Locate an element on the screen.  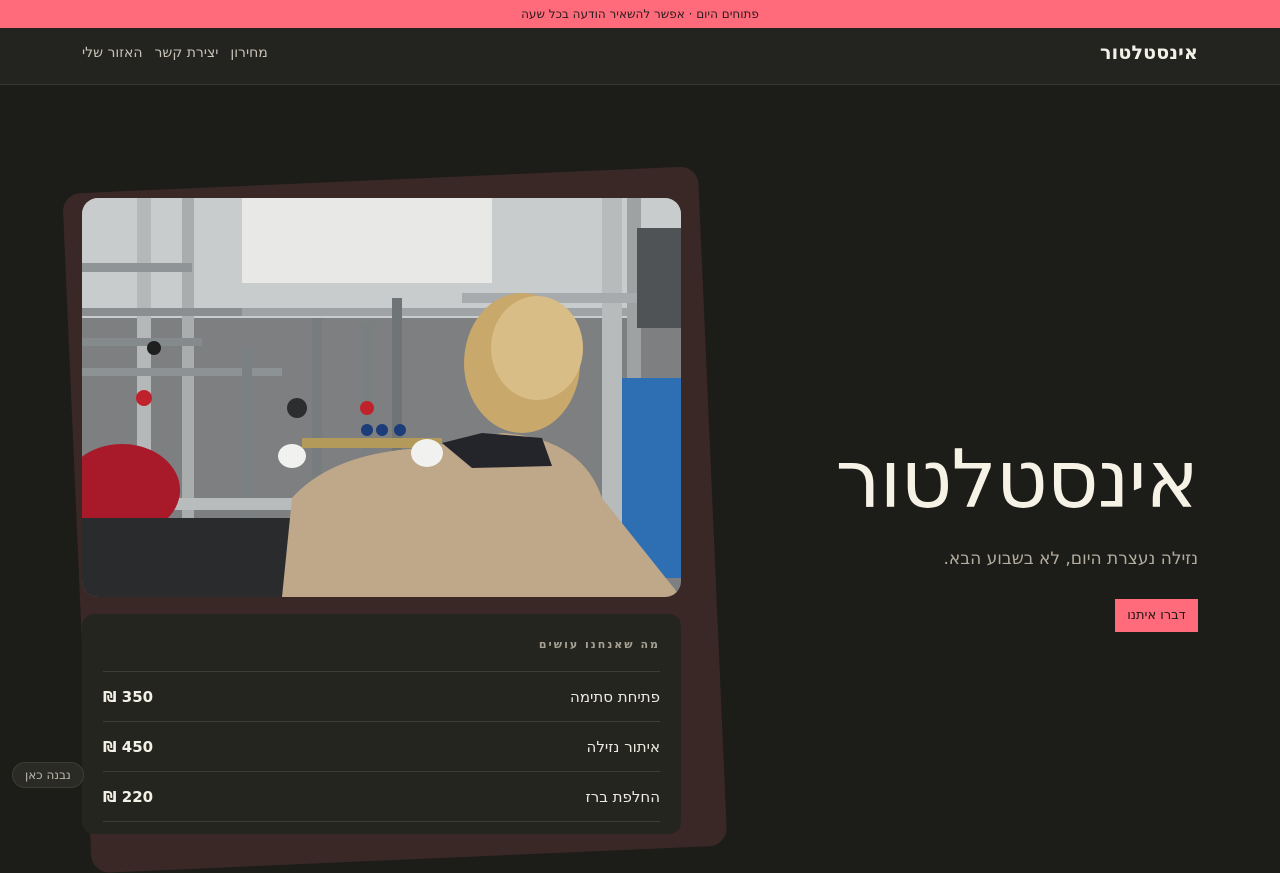
built-here-badge: נבנה כאן is located at coordinates (48, 775).